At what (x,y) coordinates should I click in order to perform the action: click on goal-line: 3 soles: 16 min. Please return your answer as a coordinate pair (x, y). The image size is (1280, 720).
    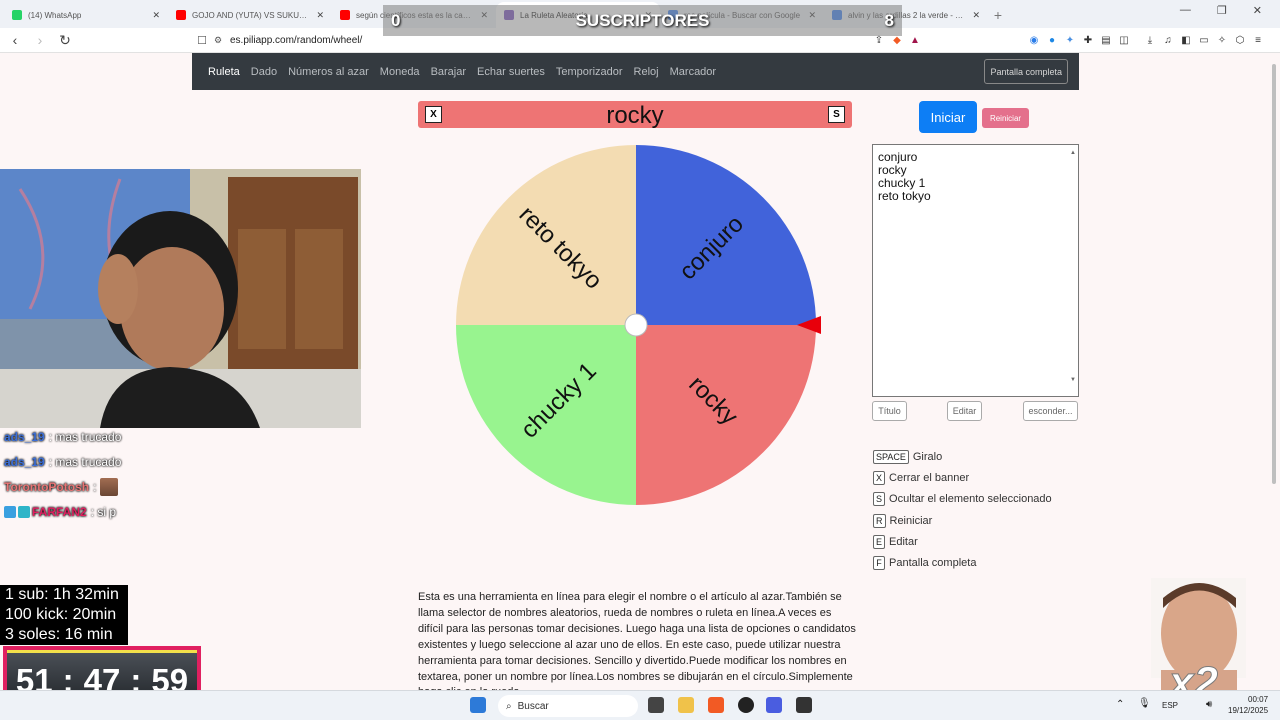
    Looking at the image, I should click on (59, 634).